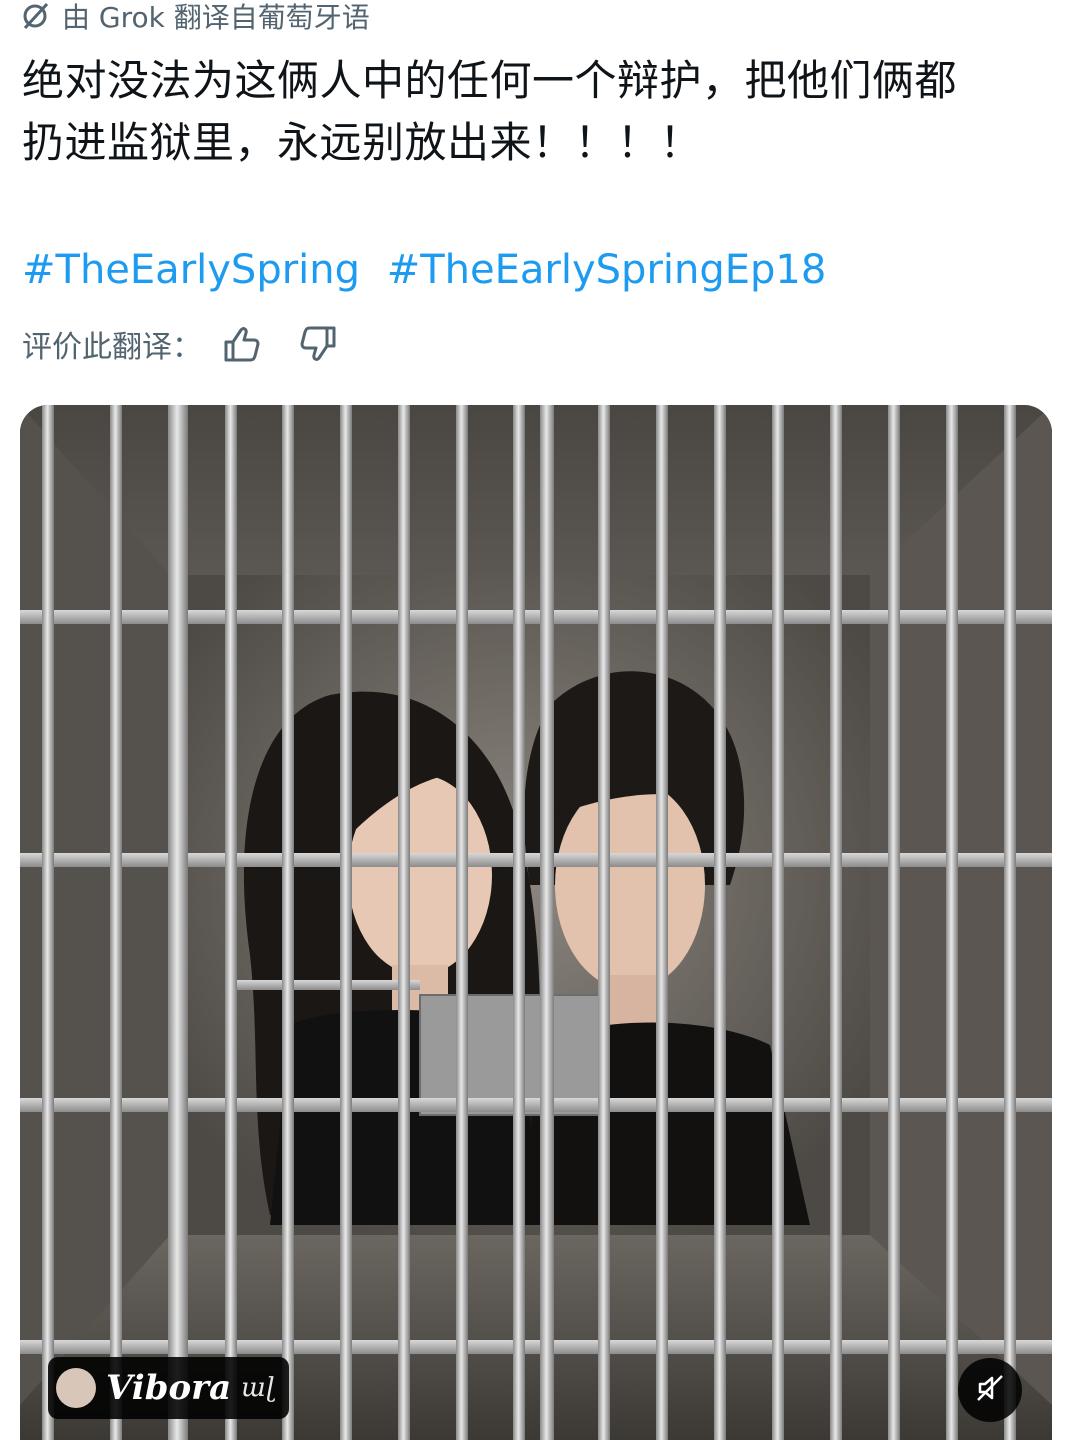  Describe the element at coordinates (242, 344) in the screenshot. I see `thumbs-up-icon` at that location.